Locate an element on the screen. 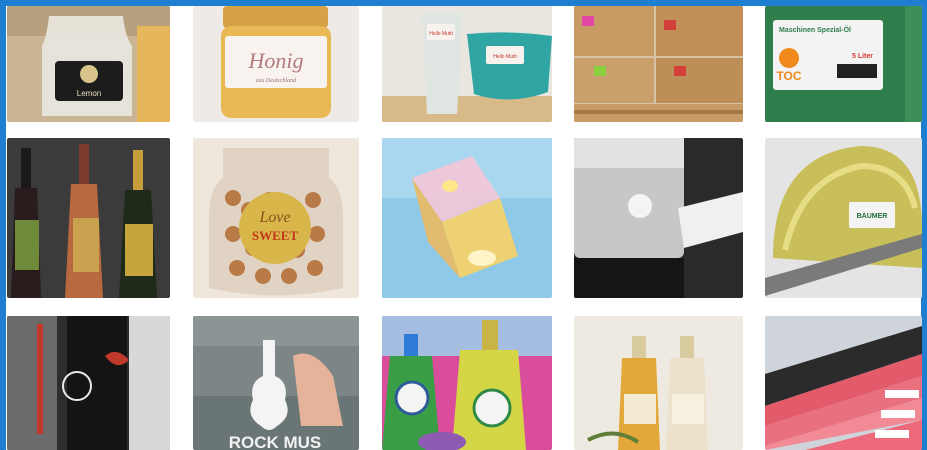  tile-honey-jar: Honig aus Deutschland is located at coordinates (276, 64).